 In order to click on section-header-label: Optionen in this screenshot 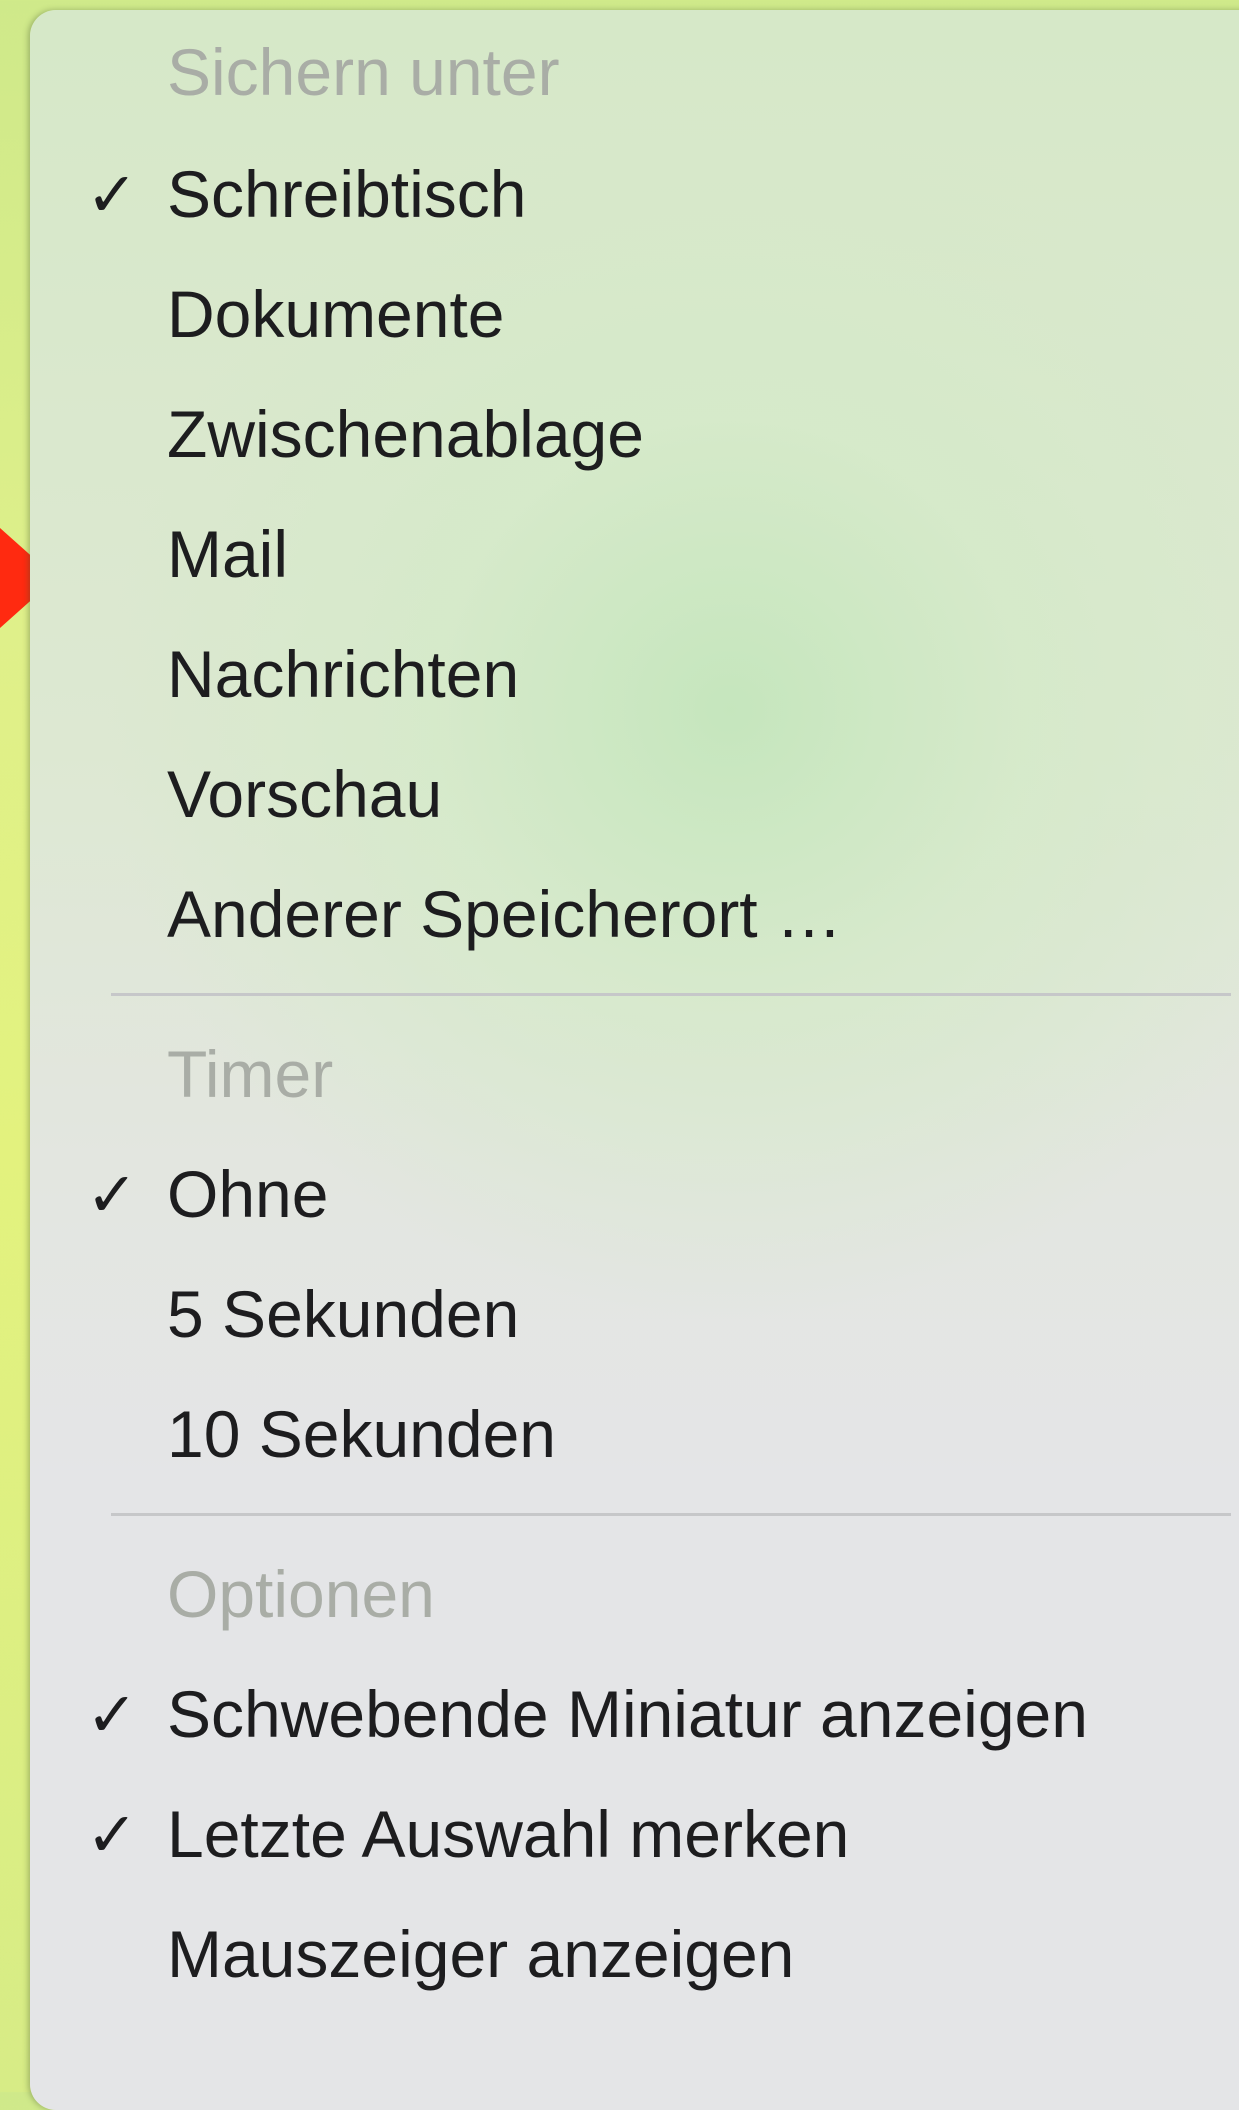, I will do `click(301, 1594)`.